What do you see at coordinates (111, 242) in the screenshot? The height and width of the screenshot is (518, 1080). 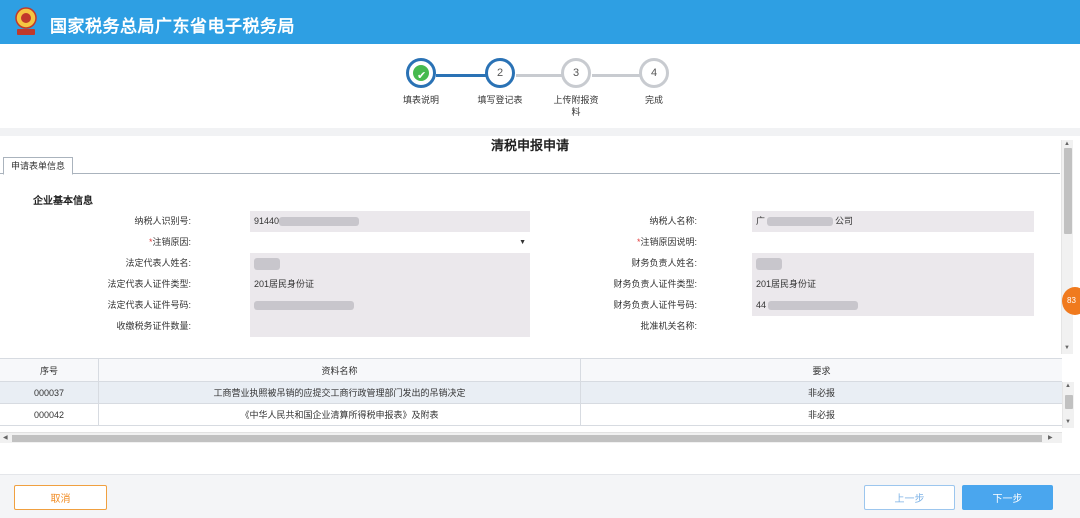 I see `field-label: *注销原因:` at bounding box center [111, 242].